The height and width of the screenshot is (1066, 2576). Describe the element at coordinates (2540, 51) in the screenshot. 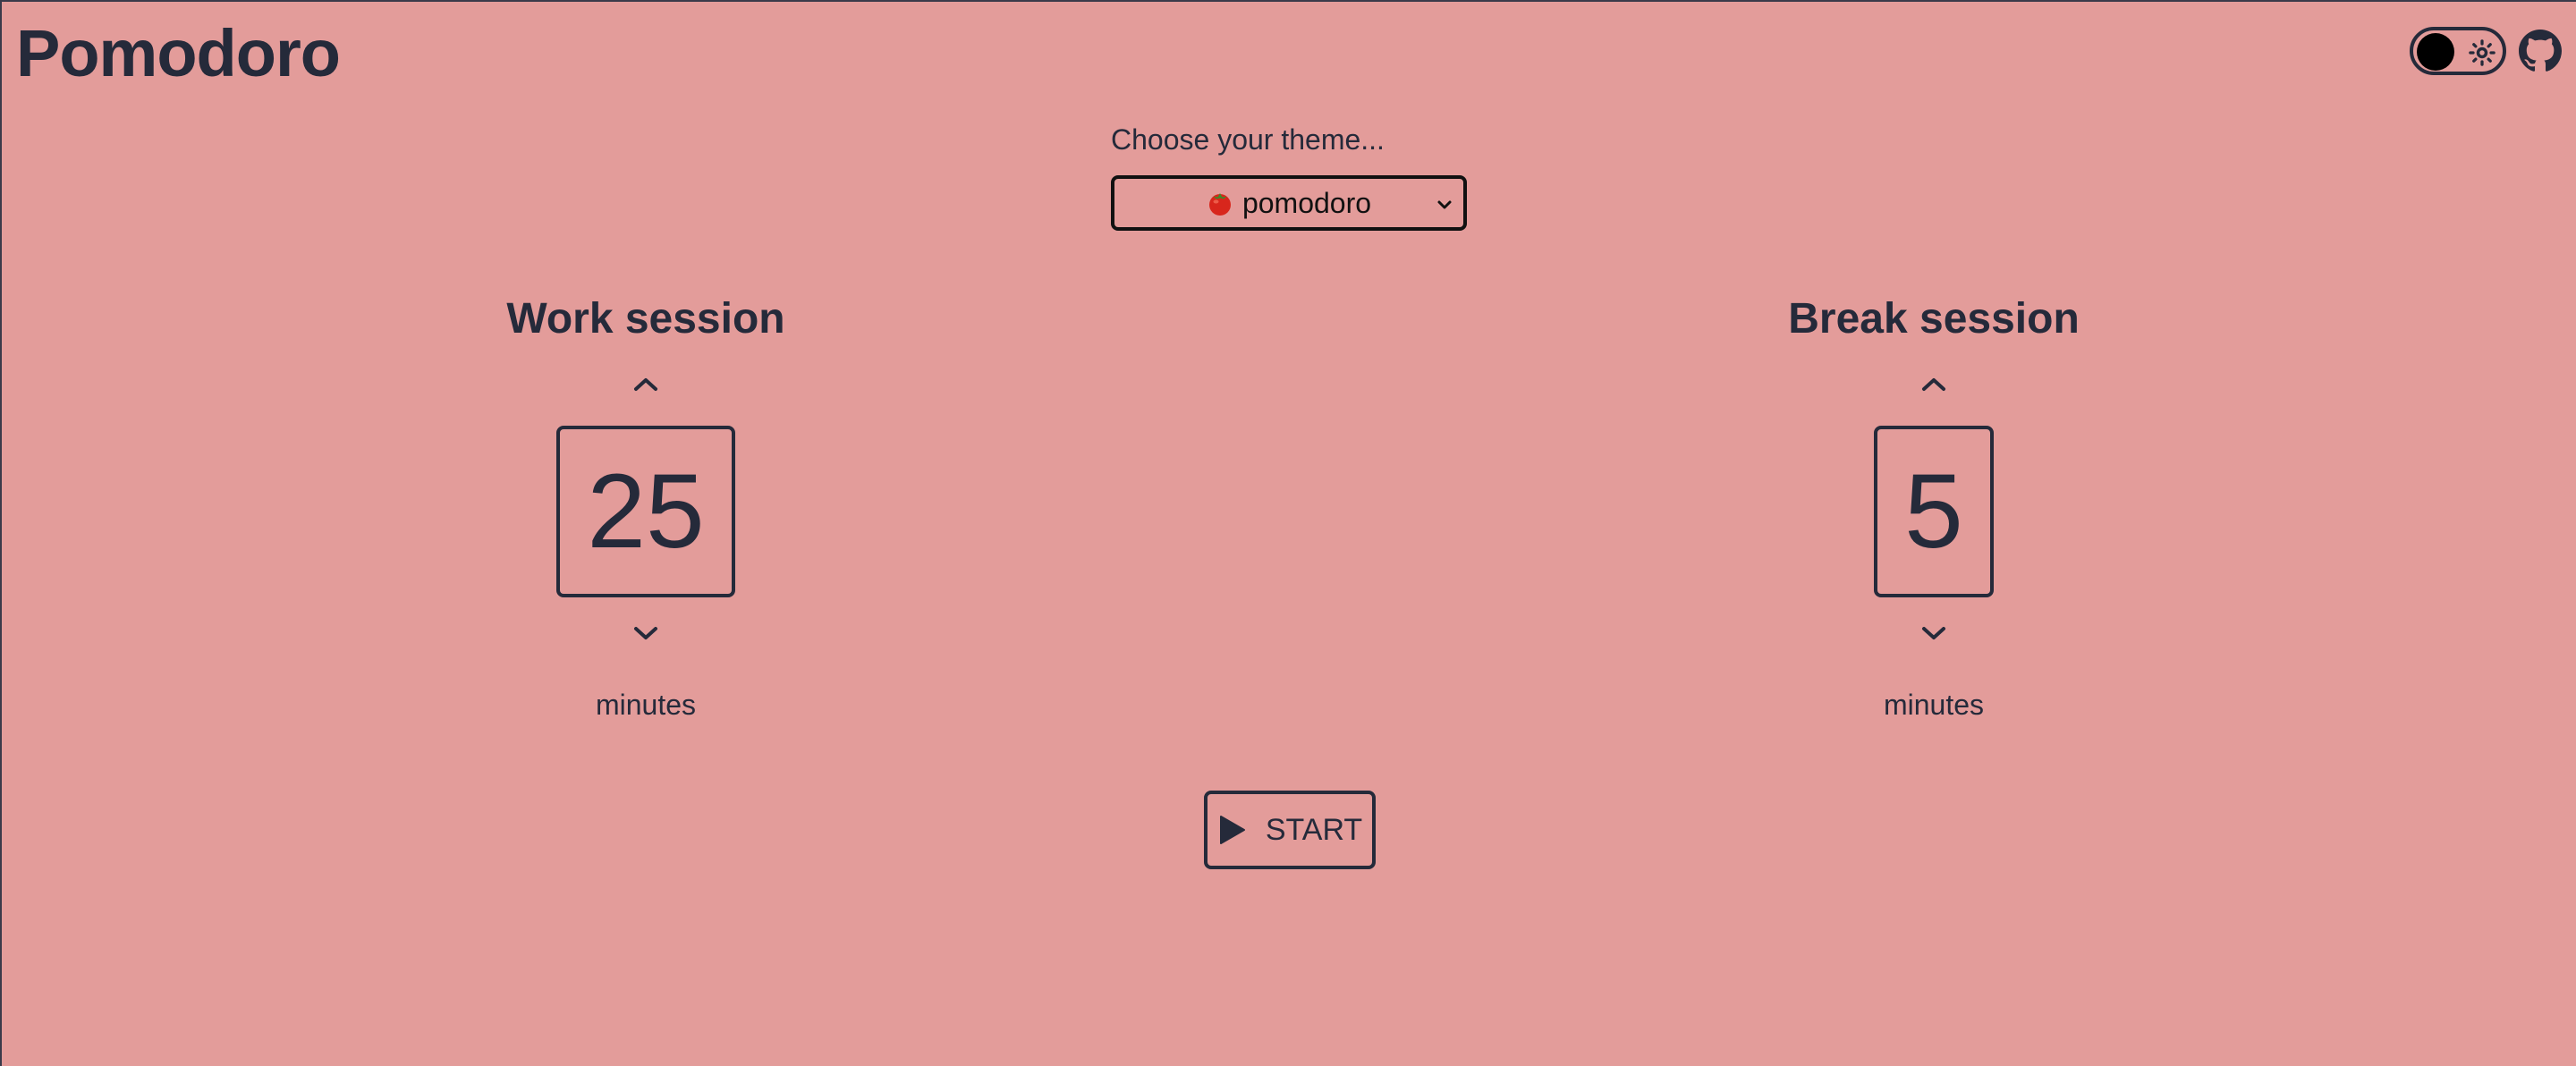

I see `github-icon` at that location.